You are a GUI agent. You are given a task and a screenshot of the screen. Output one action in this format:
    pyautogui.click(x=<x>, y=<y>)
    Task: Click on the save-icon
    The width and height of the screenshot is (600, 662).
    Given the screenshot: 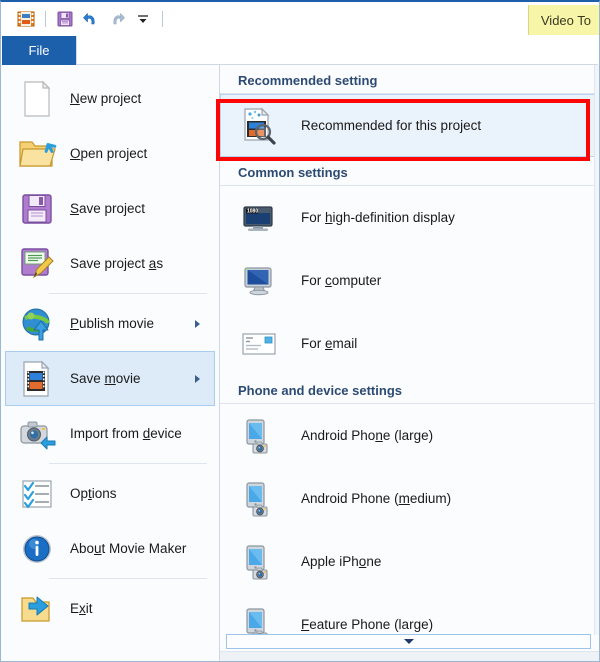 What is the action you would take?
    pyautogui.click(x=65, y=19)
    